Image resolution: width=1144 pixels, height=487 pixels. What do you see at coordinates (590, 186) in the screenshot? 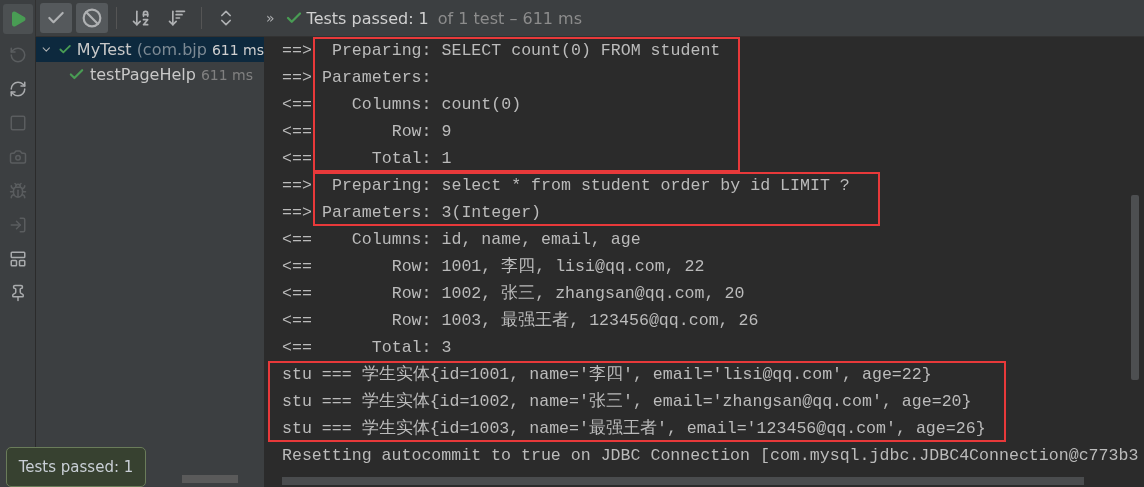
I see `log-line: Preparing: select * from student order by id LIMIT ?` at bounding box center [590, 186].